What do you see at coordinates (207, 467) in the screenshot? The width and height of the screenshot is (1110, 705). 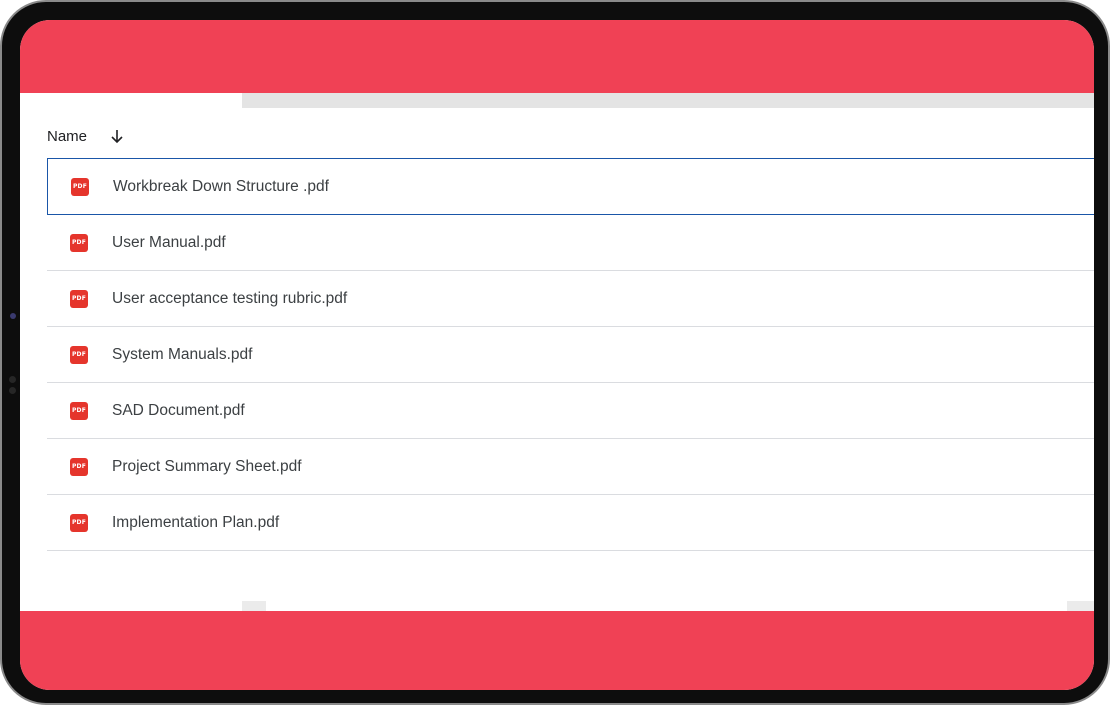 I see `file-name: Project Summary Sheet.pdf` at bounding box center [207, 467].